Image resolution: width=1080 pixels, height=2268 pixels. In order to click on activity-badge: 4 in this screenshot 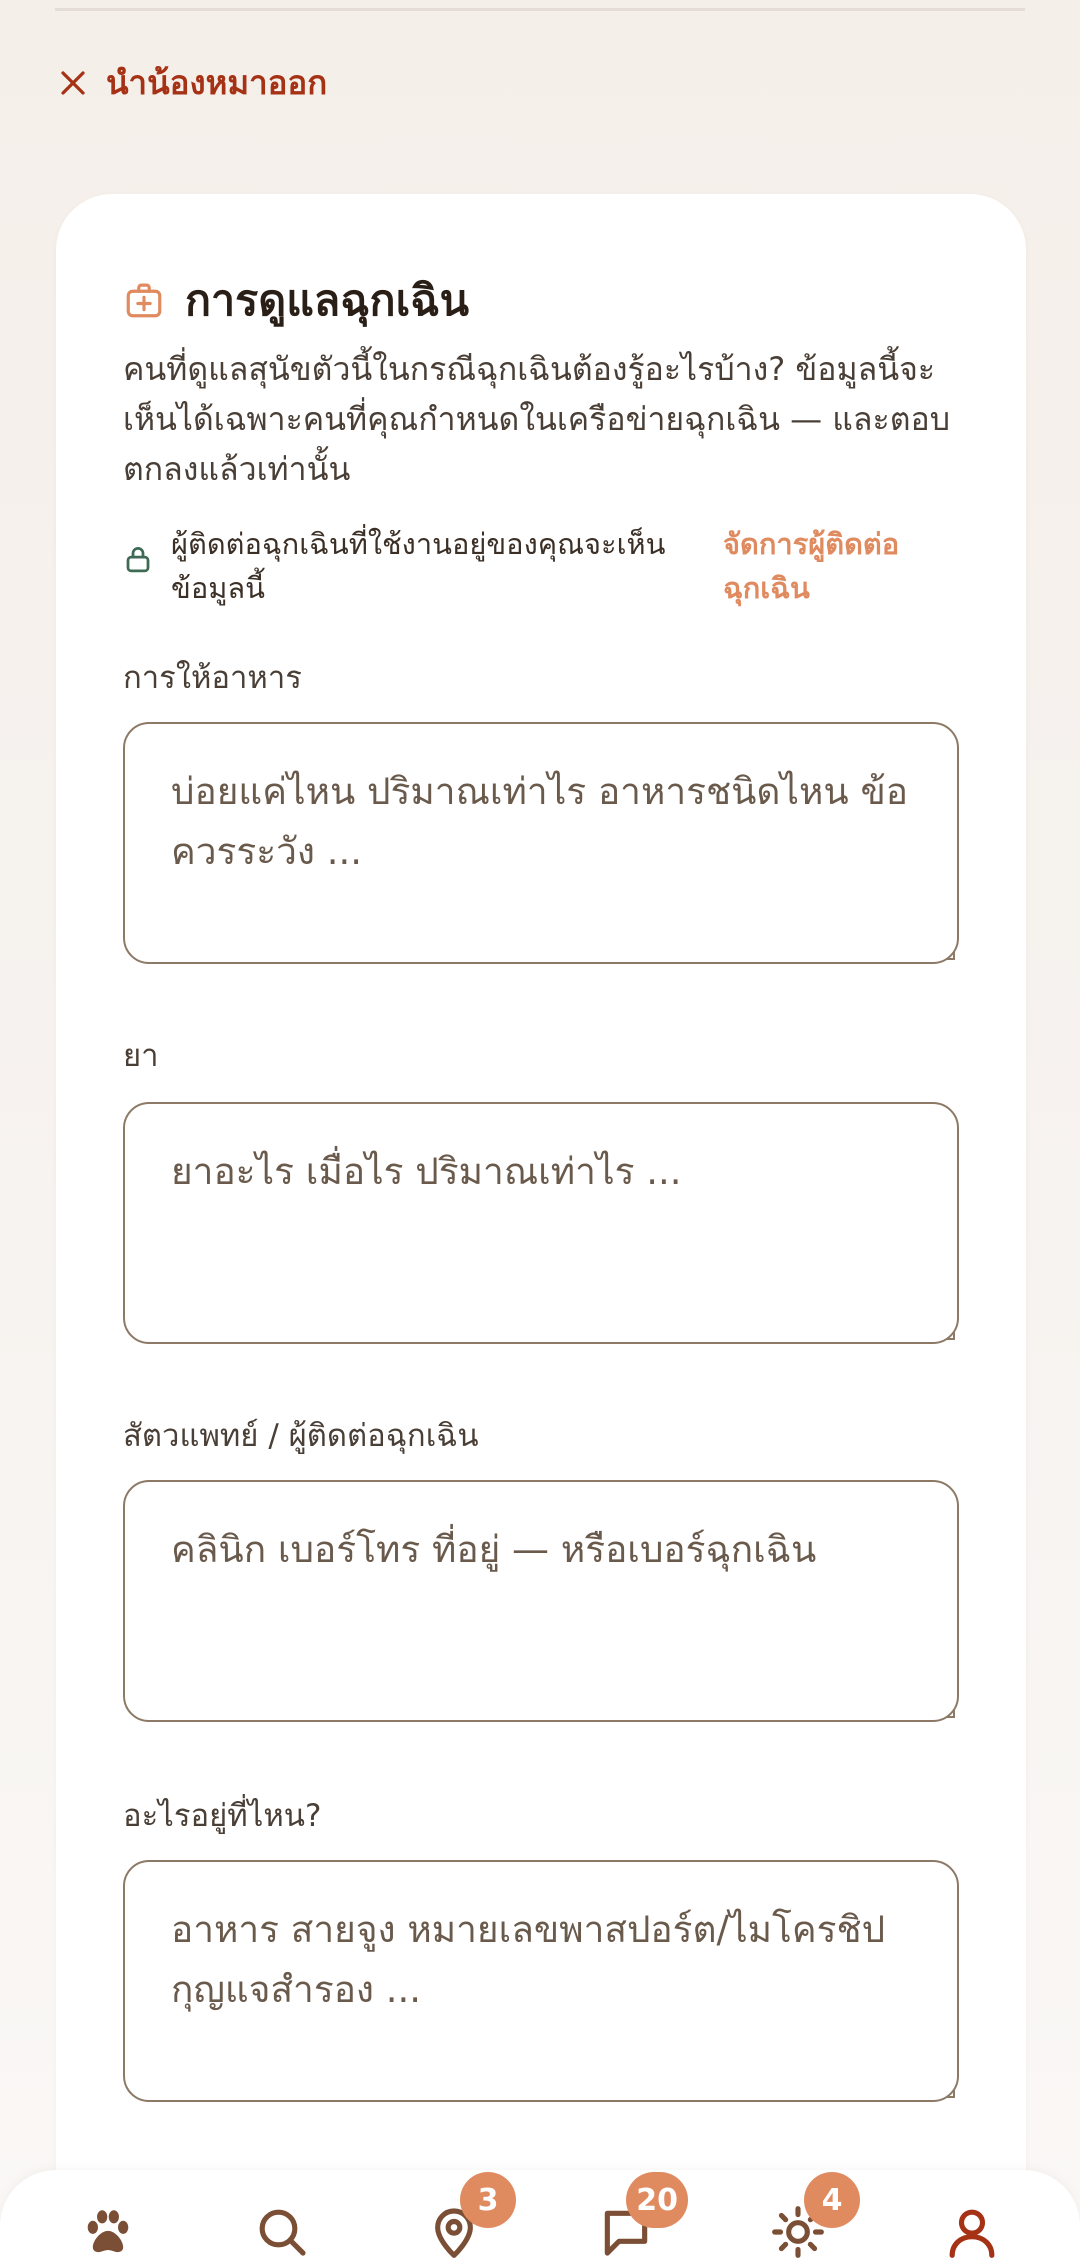, I will do `click(832, 2200)`.